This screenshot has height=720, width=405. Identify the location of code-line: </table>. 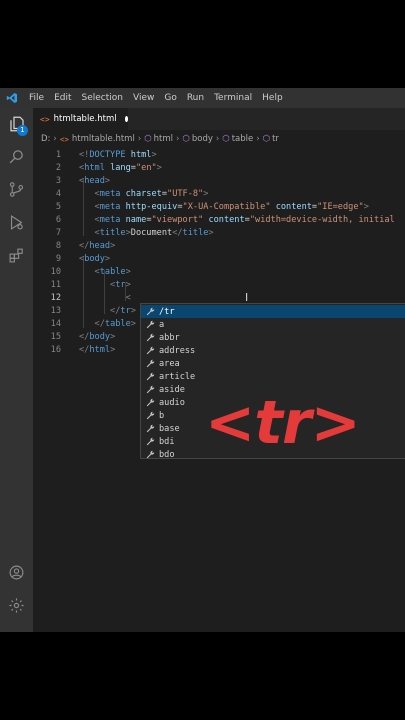
(115, 324).